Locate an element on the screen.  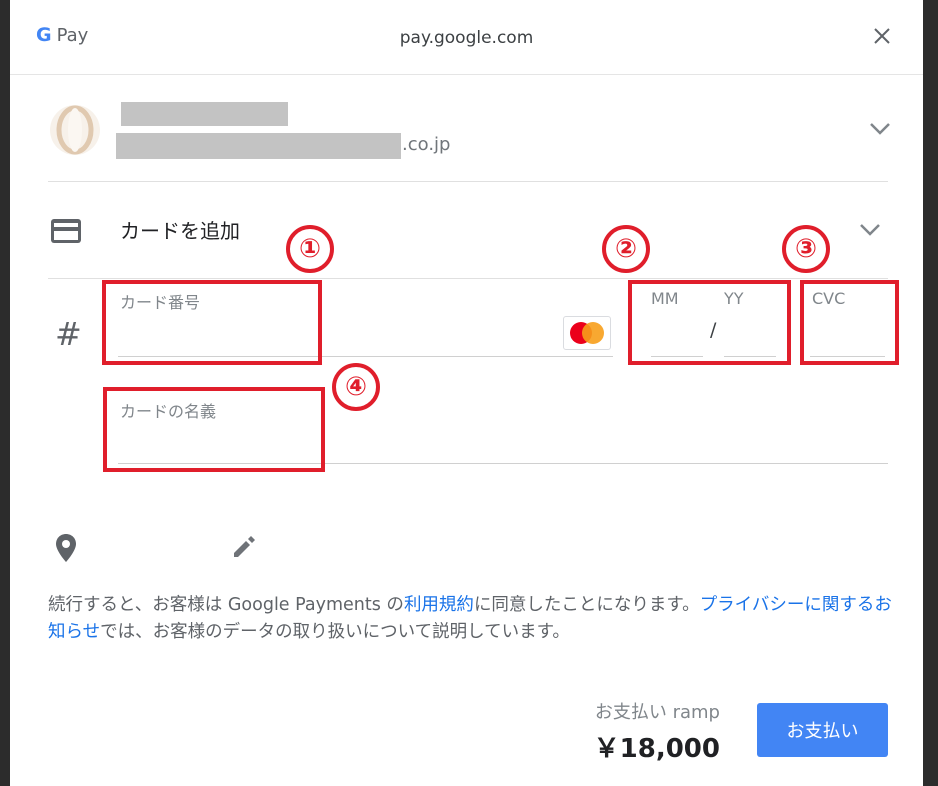
annotation-box-card-number is located at coordinates (212, 322).